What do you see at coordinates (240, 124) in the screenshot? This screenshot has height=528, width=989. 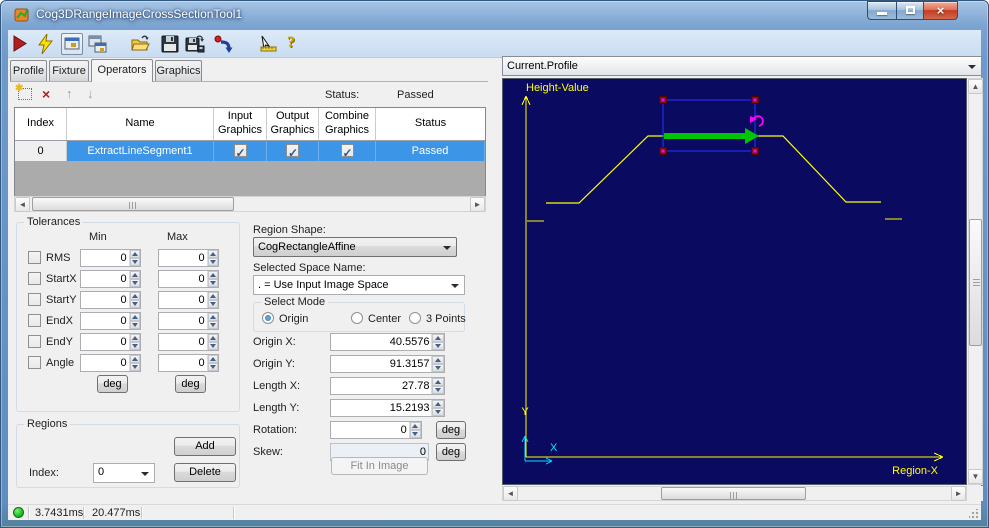 I see `col-header-input-graphics: Input Graphics` at bounding box center [240, 124].